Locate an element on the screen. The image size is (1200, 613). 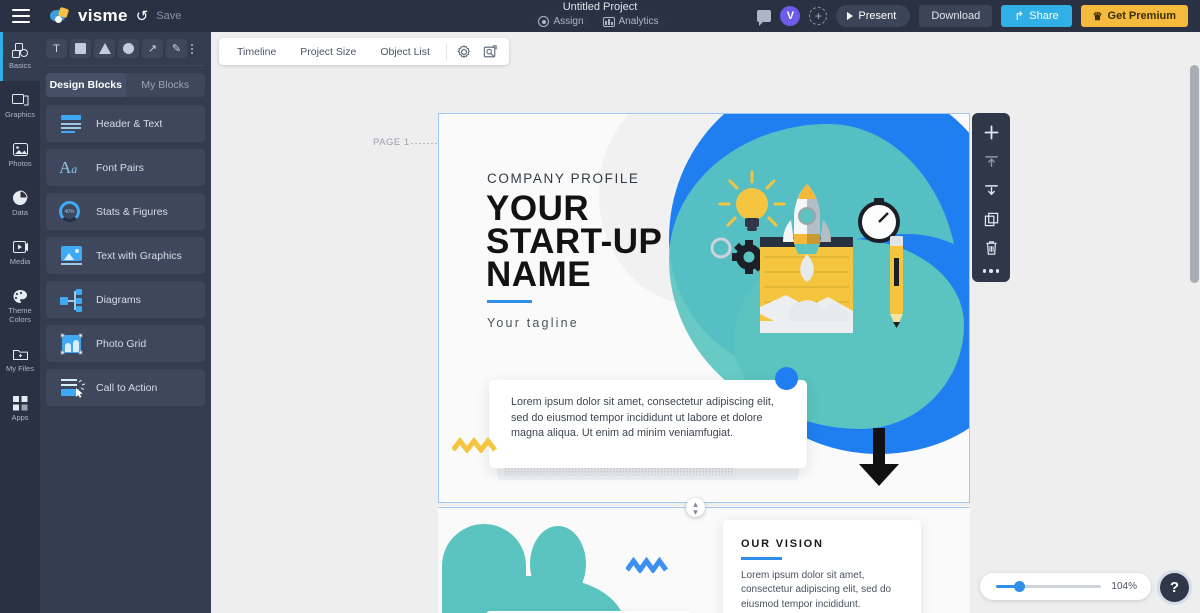
analytics-icon is located at coordinates (608, 21).